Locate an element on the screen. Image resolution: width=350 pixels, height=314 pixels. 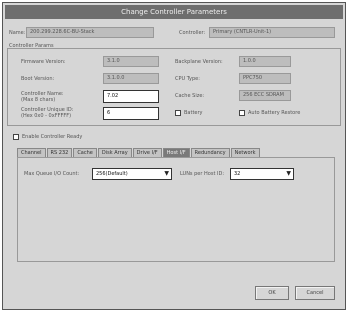
max-queue-label: Max Queue I/O Count: is located at coordinates (52, 174).